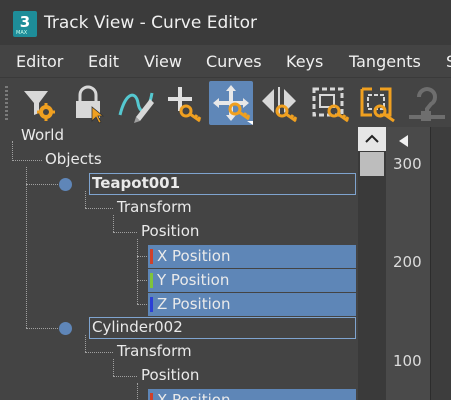  What do you see at coordinates (73, 159) in the screenshot?
I see `tree-item-objects: Objects` at bounding box center [73, 159].